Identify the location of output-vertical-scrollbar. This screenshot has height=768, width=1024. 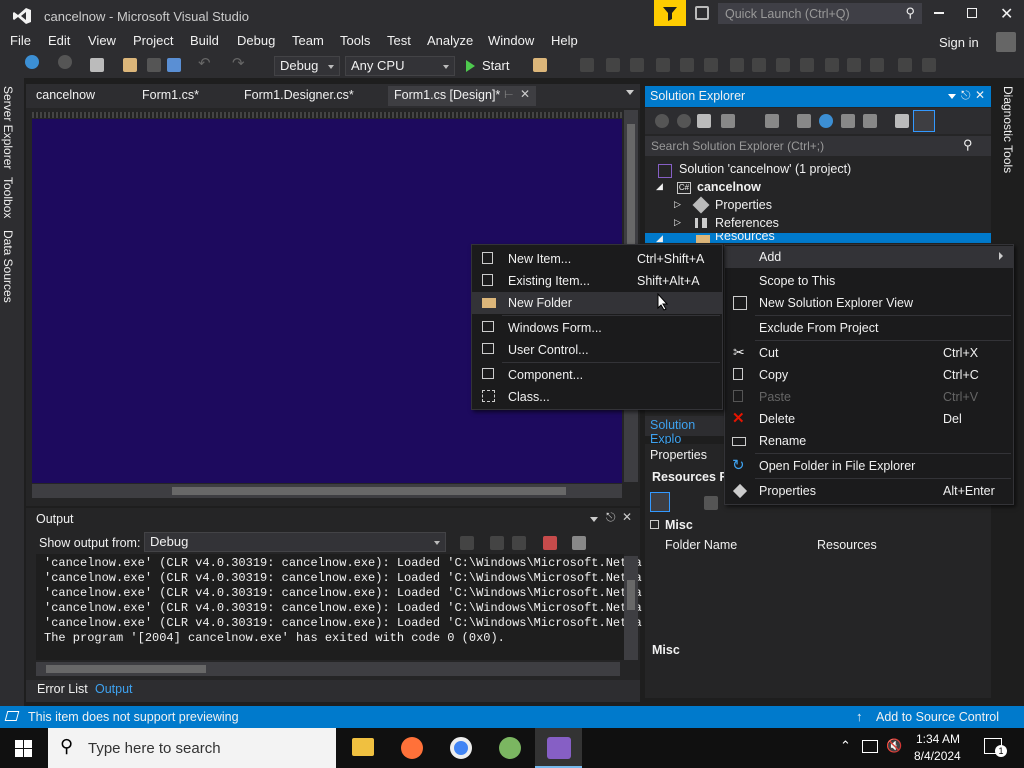
(631, 608).